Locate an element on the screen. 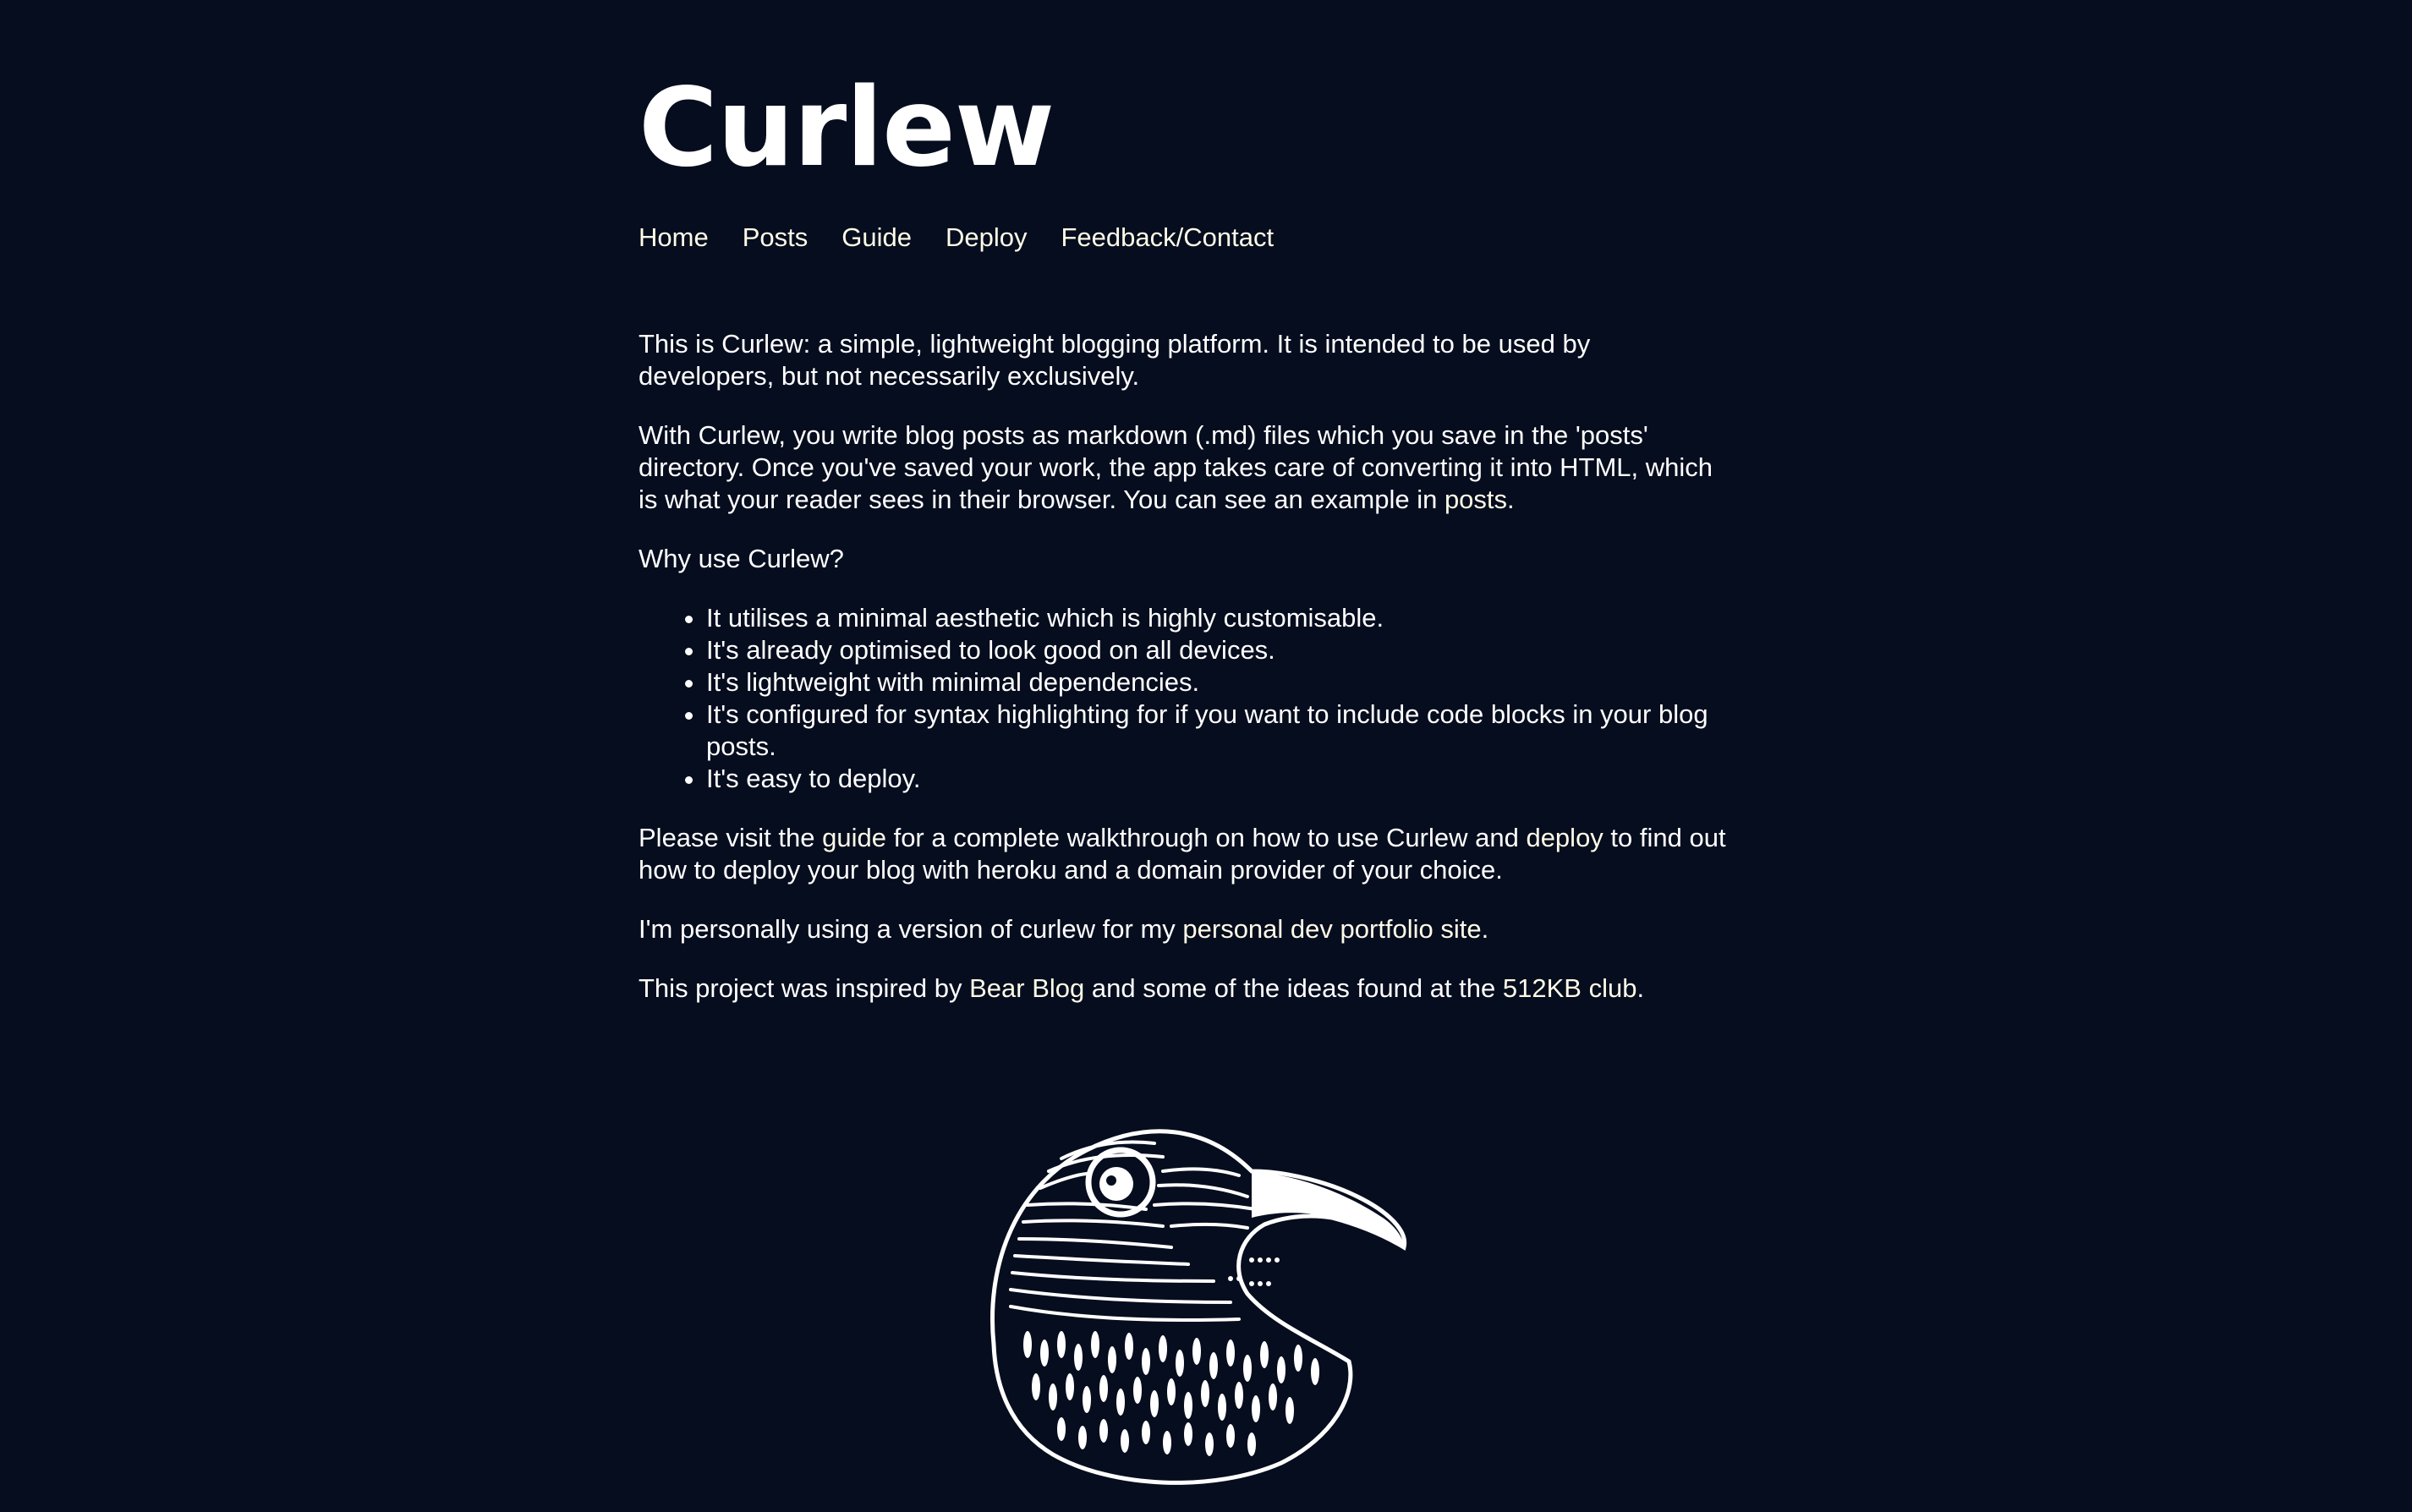  markdown-paragraph-end: . is located at coordinates (1511, 499).